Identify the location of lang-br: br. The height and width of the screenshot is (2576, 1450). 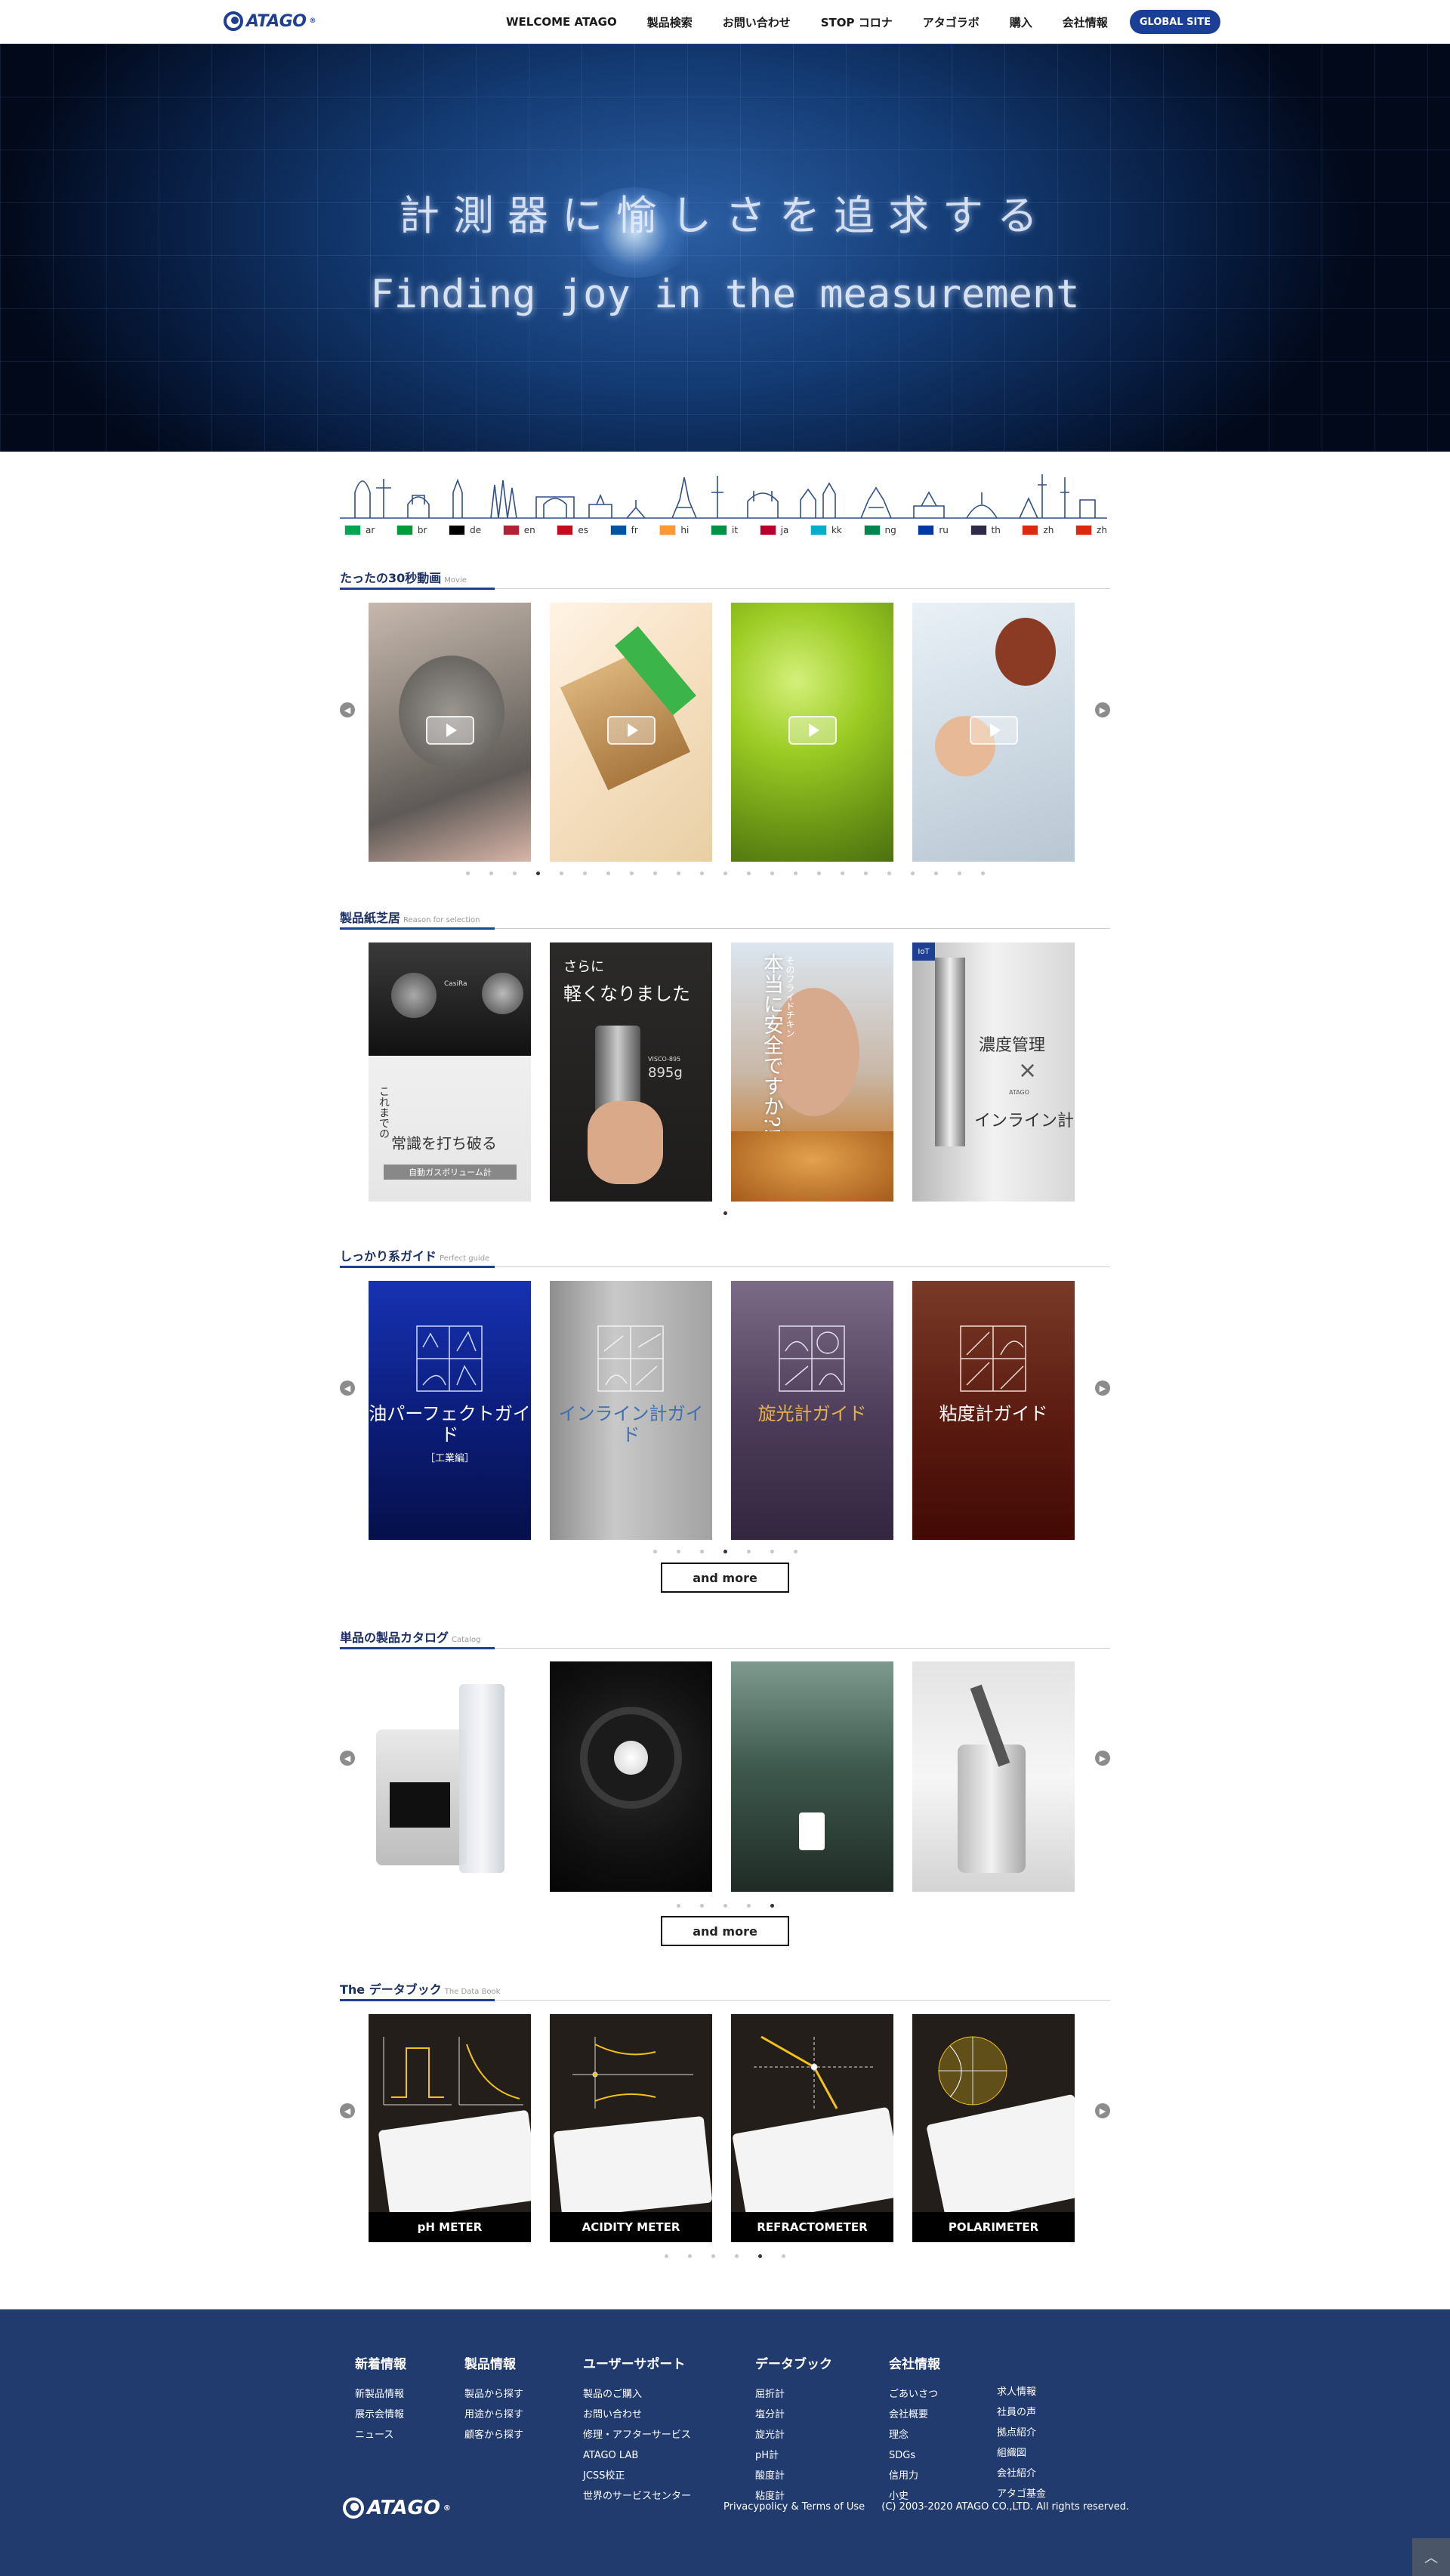
(411, 530).